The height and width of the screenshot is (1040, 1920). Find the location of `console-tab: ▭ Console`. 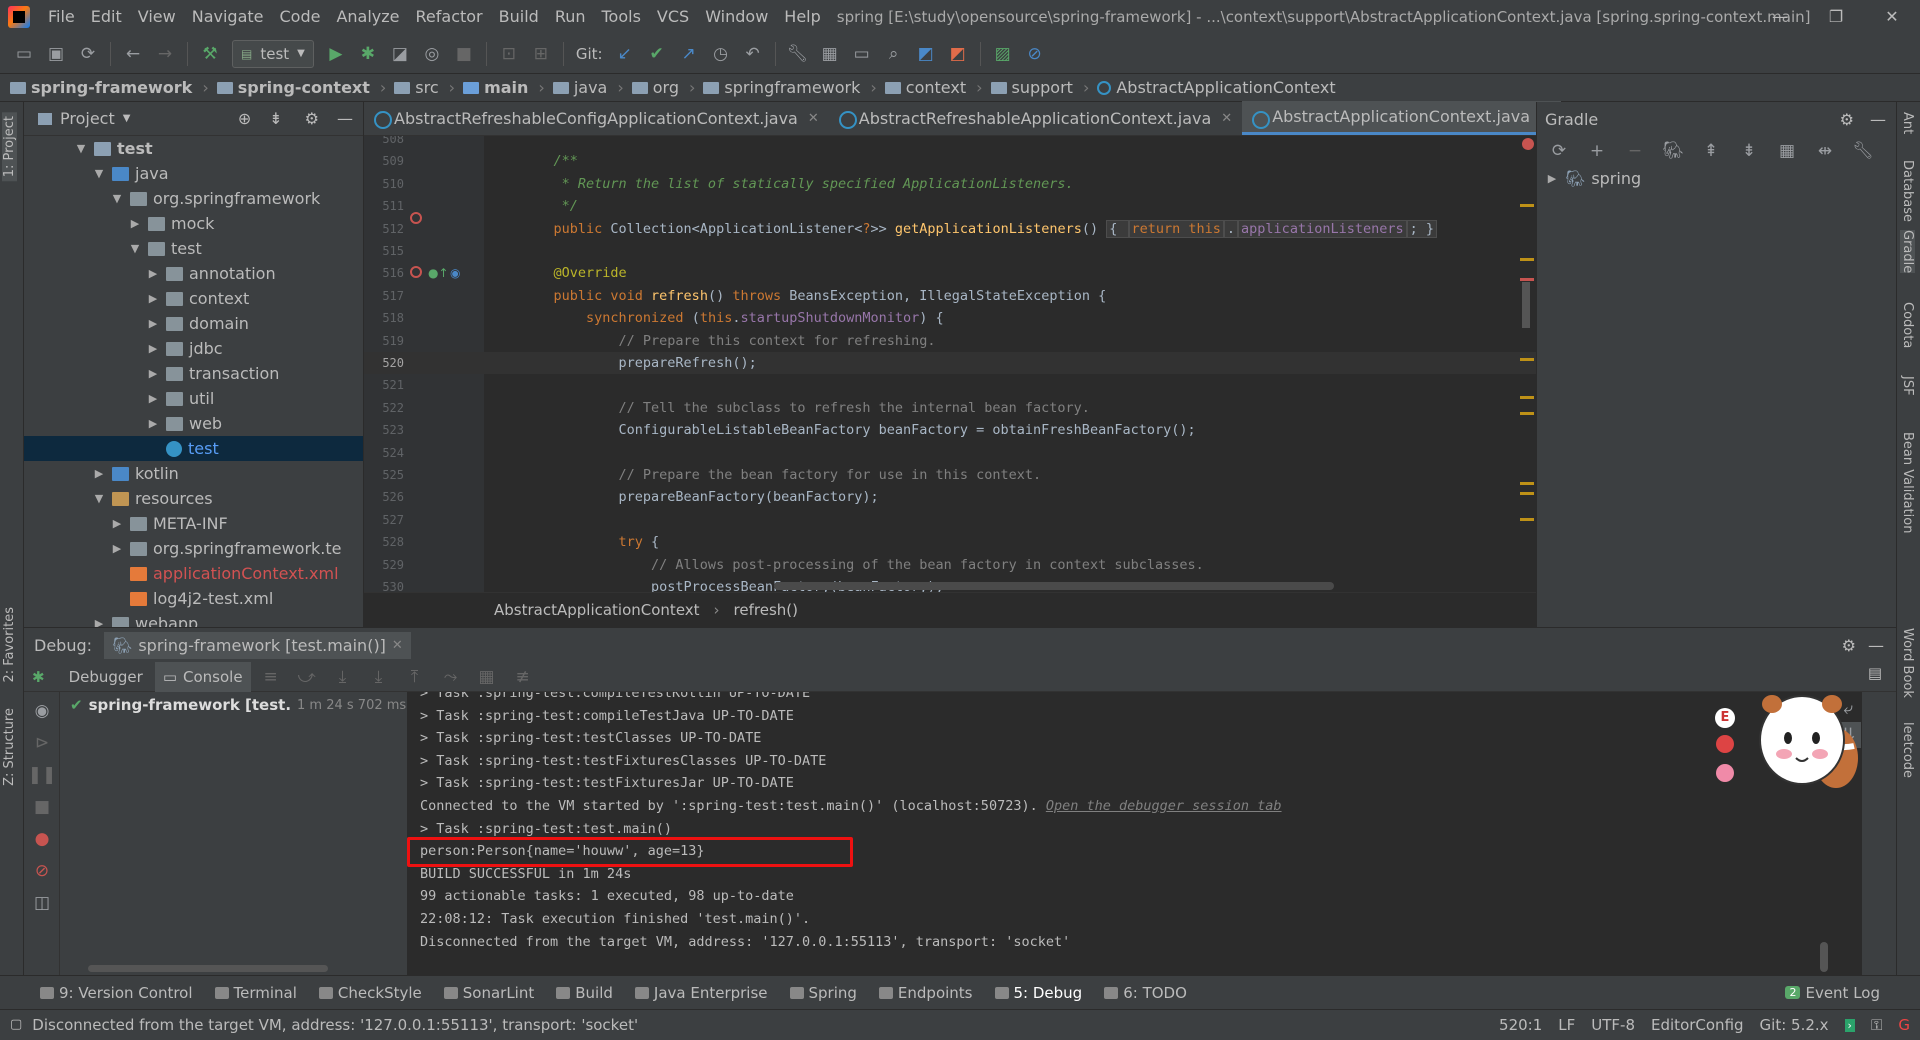

console-tab: ▭ Console is located at coordinates (202, 676).